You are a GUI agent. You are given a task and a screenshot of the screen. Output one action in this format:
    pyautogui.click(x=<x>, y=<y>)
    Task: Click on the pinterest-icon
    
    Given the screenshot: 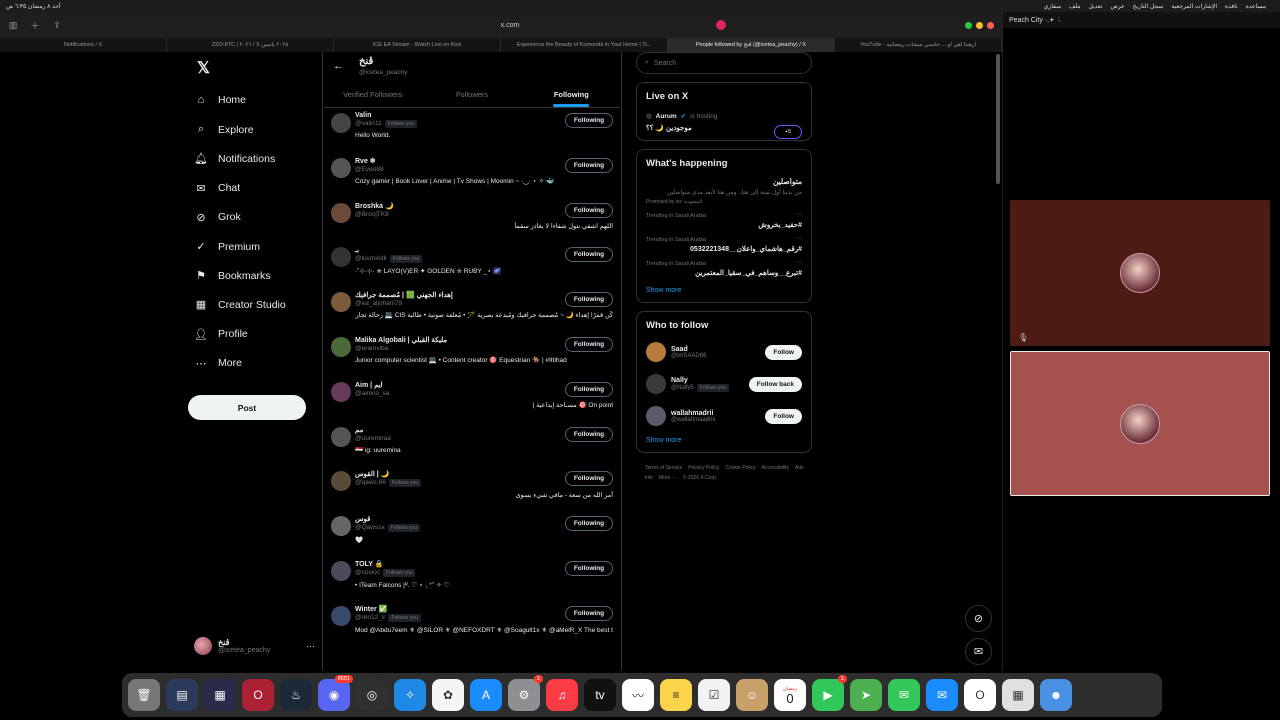 What is the action you would take?
    pyautogui.click(x=721, y=25)
    